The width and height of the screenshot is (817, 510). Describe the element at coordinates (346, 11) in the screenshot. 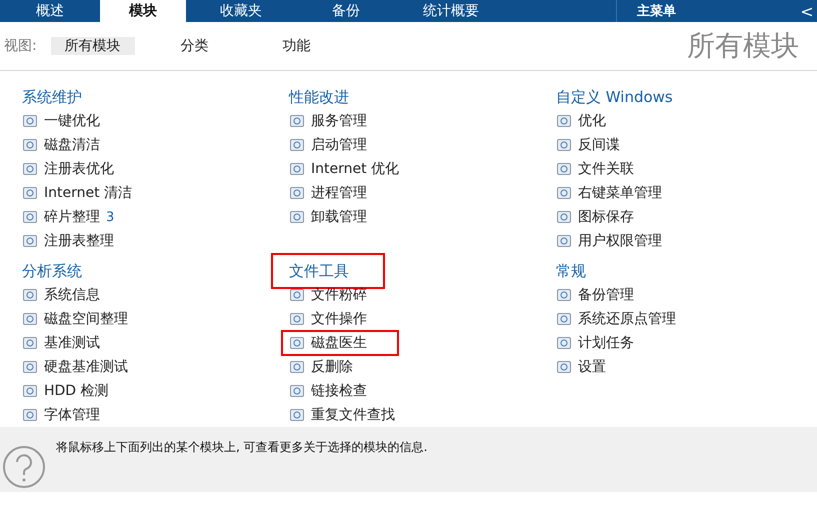

I see `tab: 备份` at that location.